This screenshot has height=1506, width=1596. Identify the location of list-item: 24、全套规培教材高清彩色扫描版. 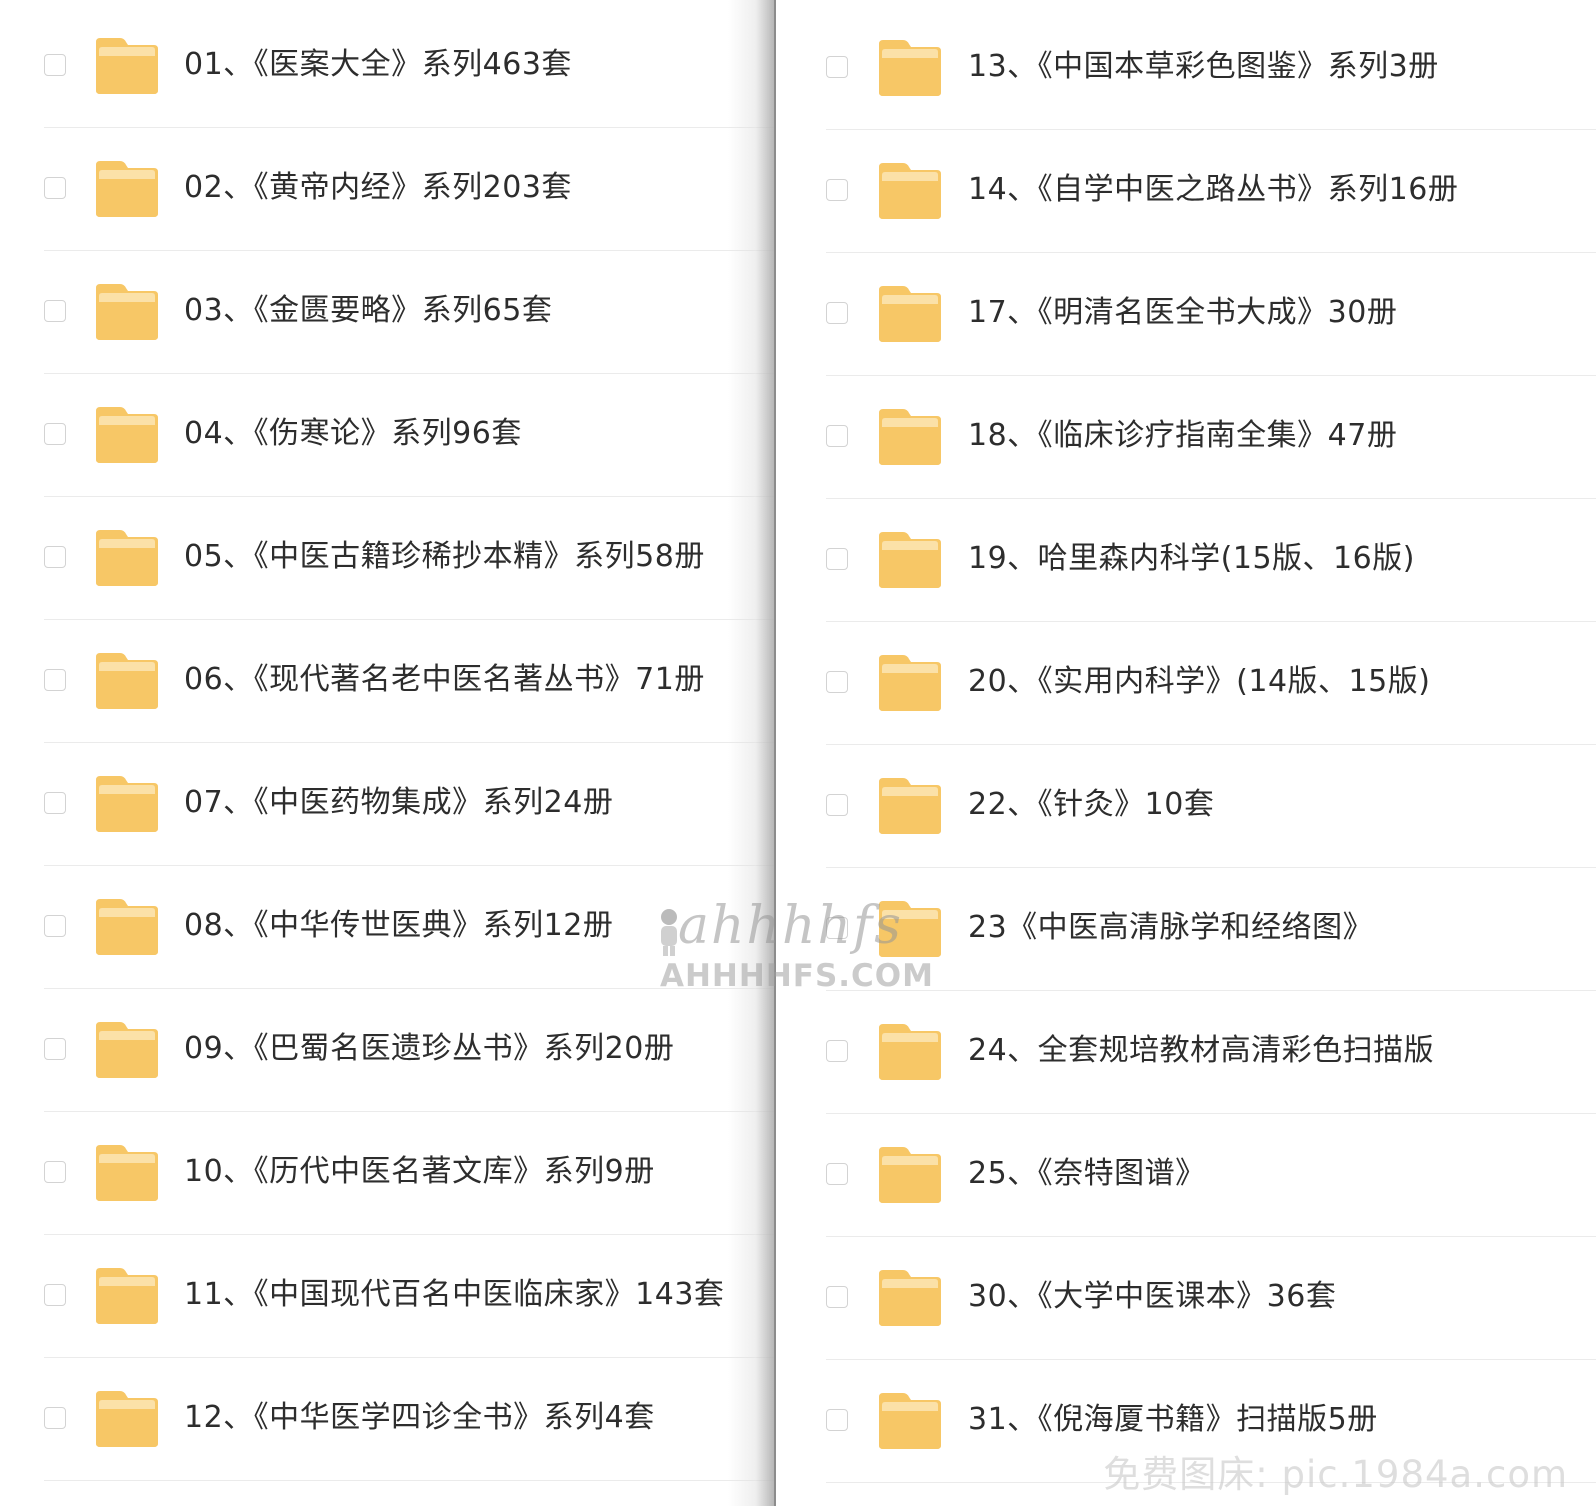
(1186, 1052).